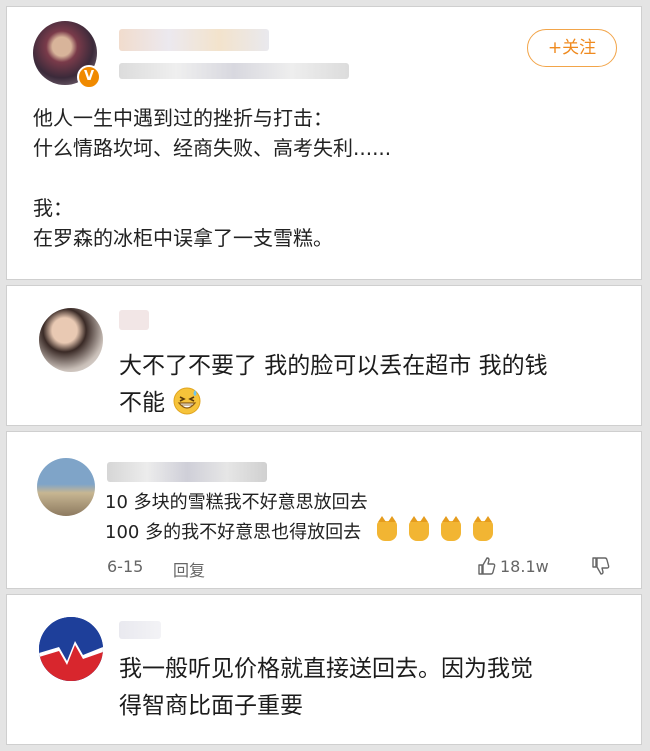 The width and height of the screenshot is (650, 751). Describe the element at coordinates (234, 71) in the screenshot. I see `blurred-timestamp` at that location.